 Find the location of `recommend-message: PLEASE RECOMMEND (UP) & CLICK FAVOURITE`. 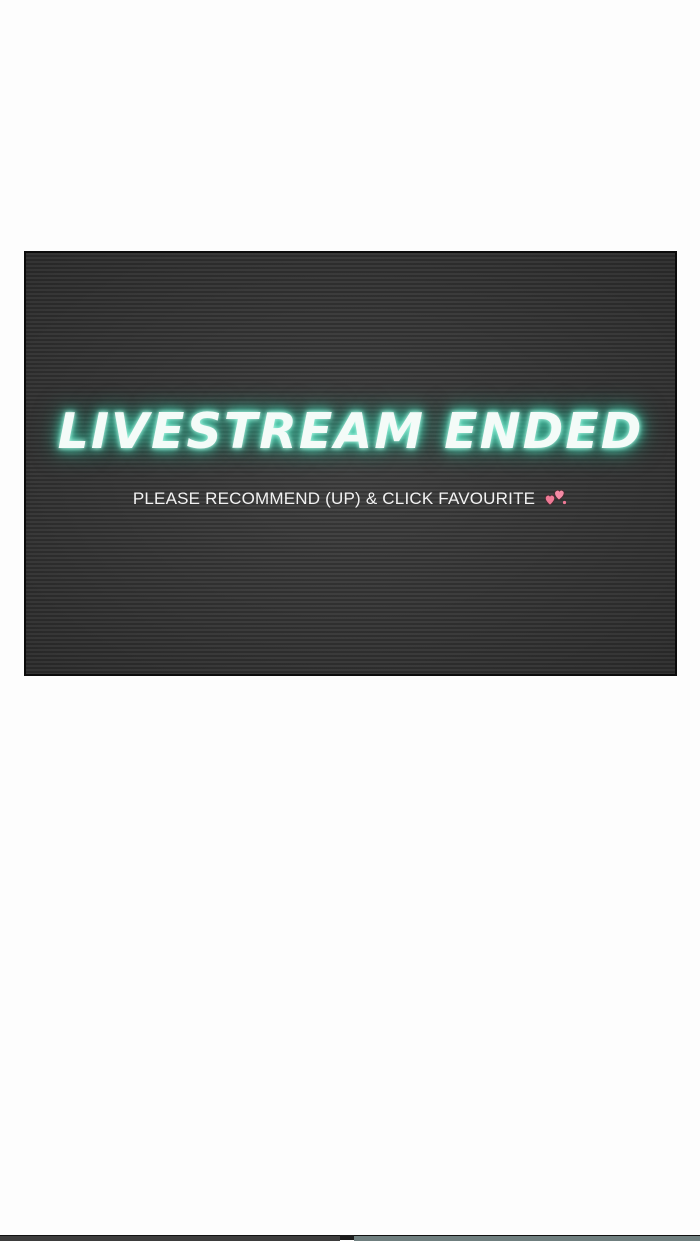

recommend-message: PLEASE RECOMMEND (UP) & CLICK FAVOURITE is located at coordinates (350, 498).